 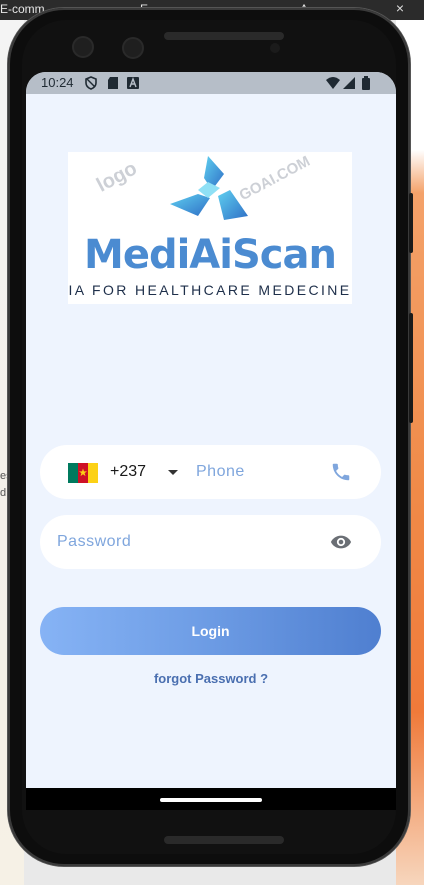 What do you see at coordinates (133, 83) in the screenshot?
I see `notification-a-icon` at bounding box center [133, 83].